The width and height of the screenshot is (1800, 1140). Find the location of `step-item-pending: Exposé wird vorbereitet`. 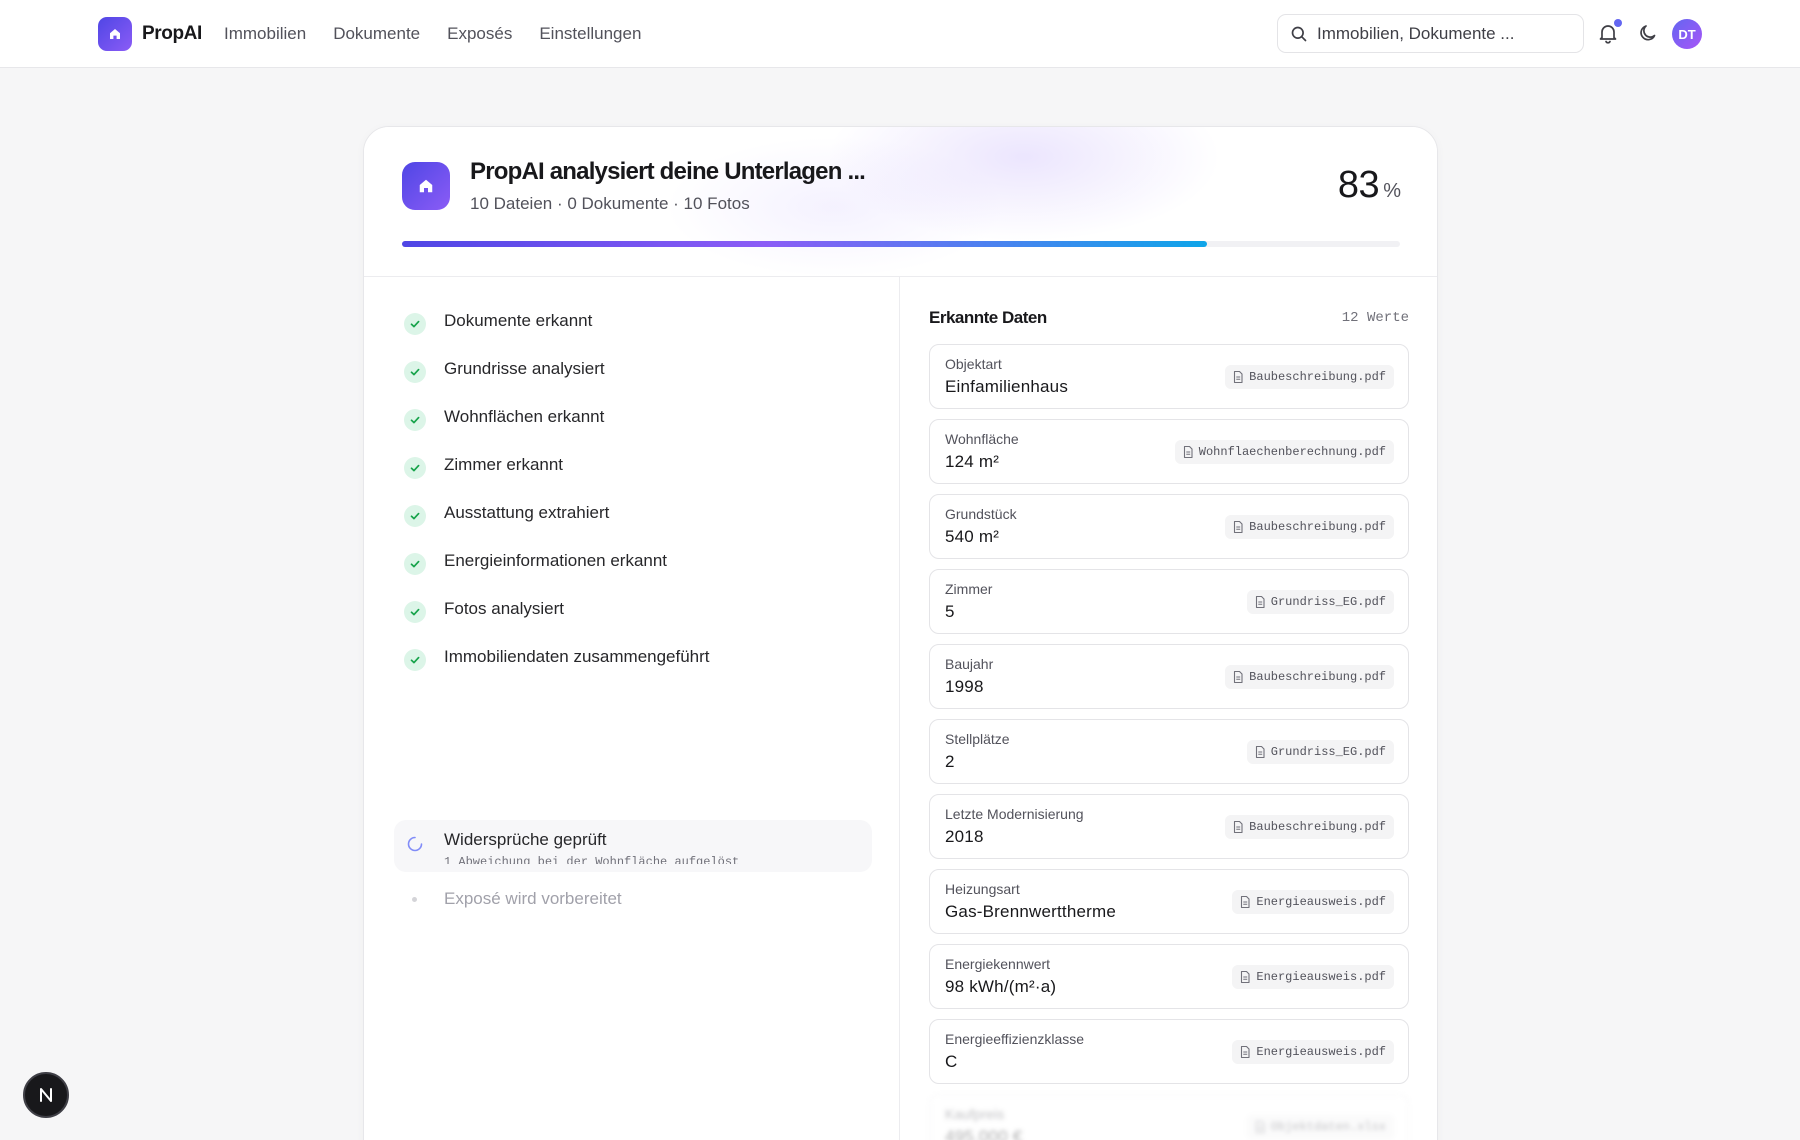

step-item-pending: Exposé wird vorbereitet is located at coordinates (633, 900).